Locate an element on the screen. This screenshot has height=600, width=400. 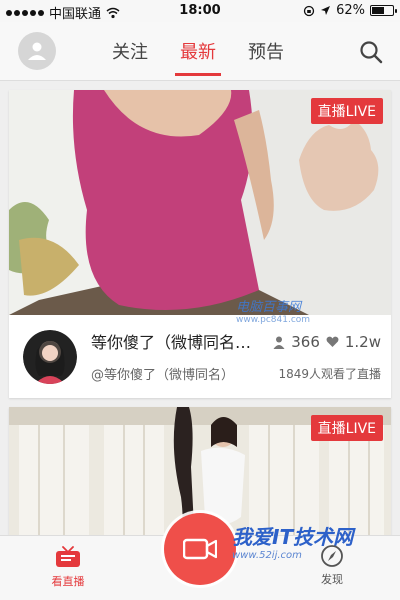
tab-upcoming: 预告 is located at coordinates (266, 56).